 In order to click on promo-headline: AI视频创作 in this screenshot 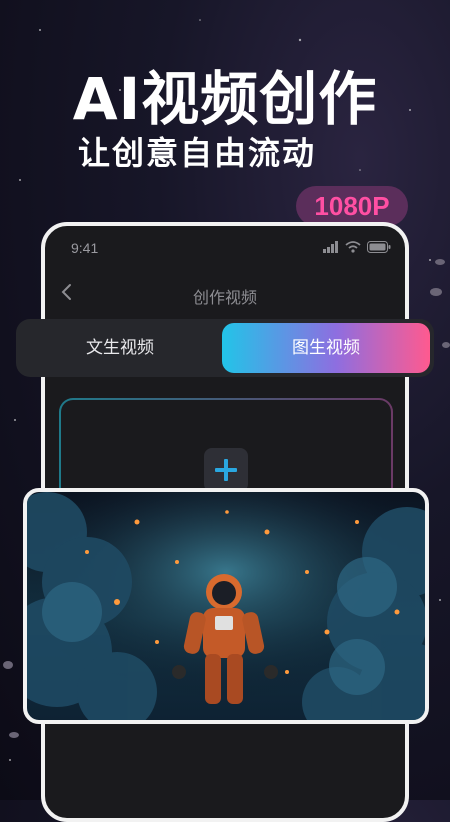, I will do `click(225, 99)`.